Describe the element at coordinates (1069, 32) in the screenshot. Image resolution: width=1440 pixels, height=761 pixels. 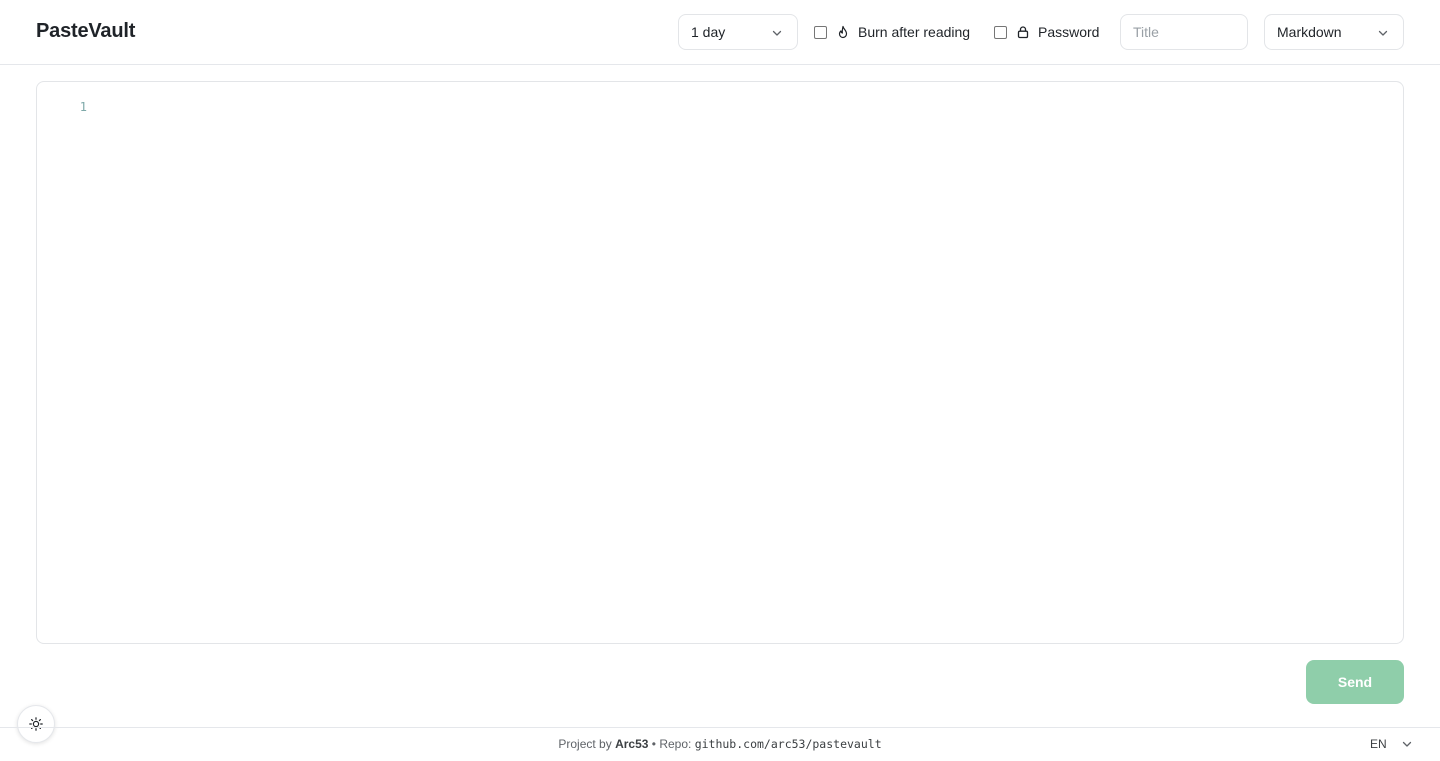
I see `password-label: Password` at that location.